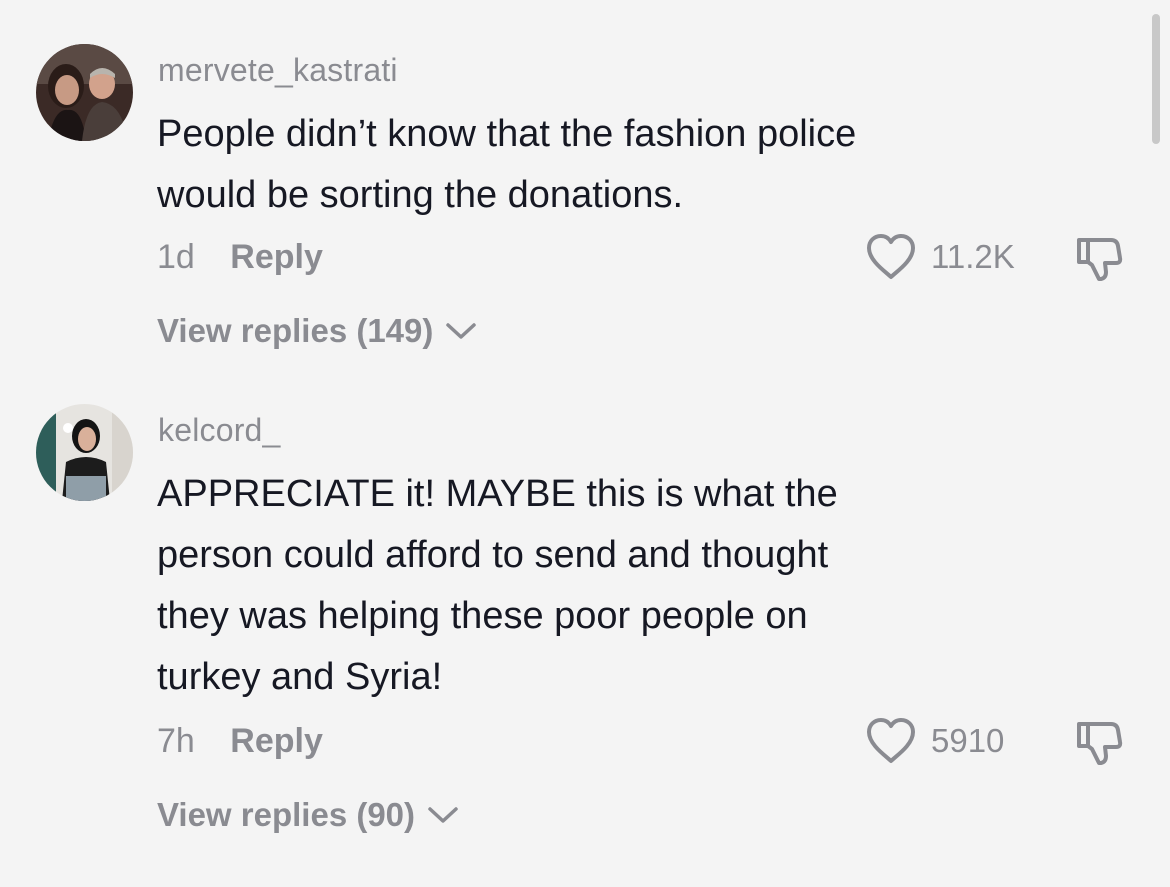 Image resolution: width=1170 pixels, height=887 pixels. I want to click on comment-meta: 7h Reply, so click(240, 741).